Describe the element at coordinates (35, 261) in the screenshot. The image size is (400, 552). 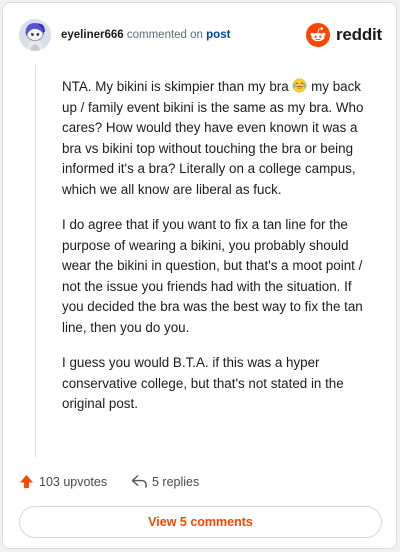
I see `thread-line` at that location.